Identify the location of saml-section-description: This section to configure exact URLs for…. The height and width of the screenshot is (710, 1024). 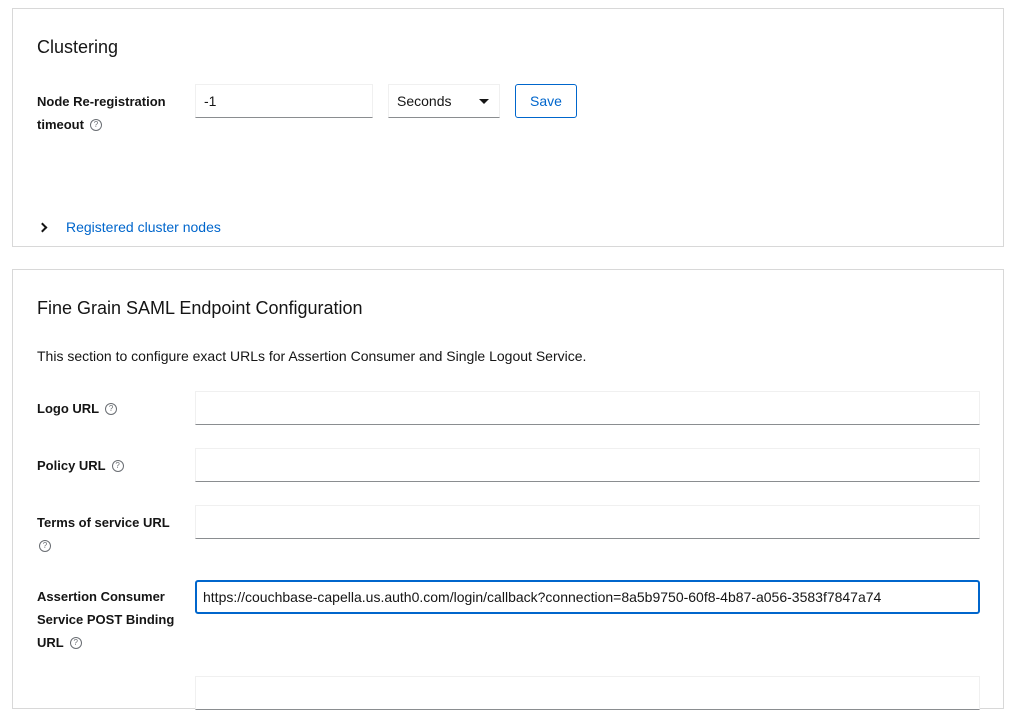
(312, 356).